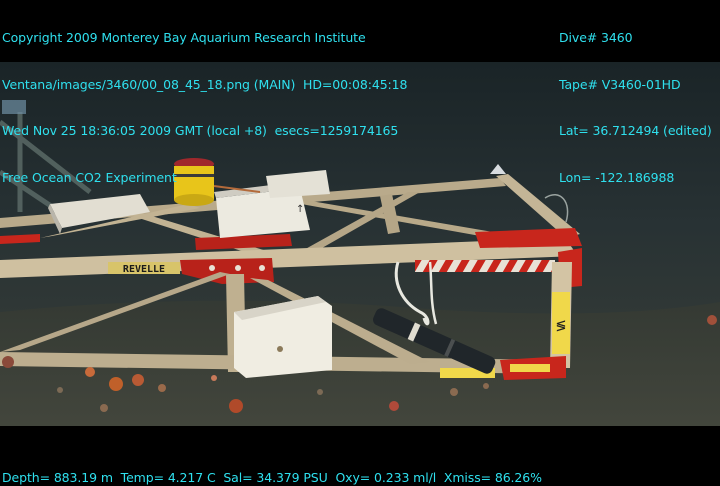 The width and height of the screenshot is (720, 486). I want to click on experiment-text: Free Ocean CO2 Experiment, so click(89, 177).